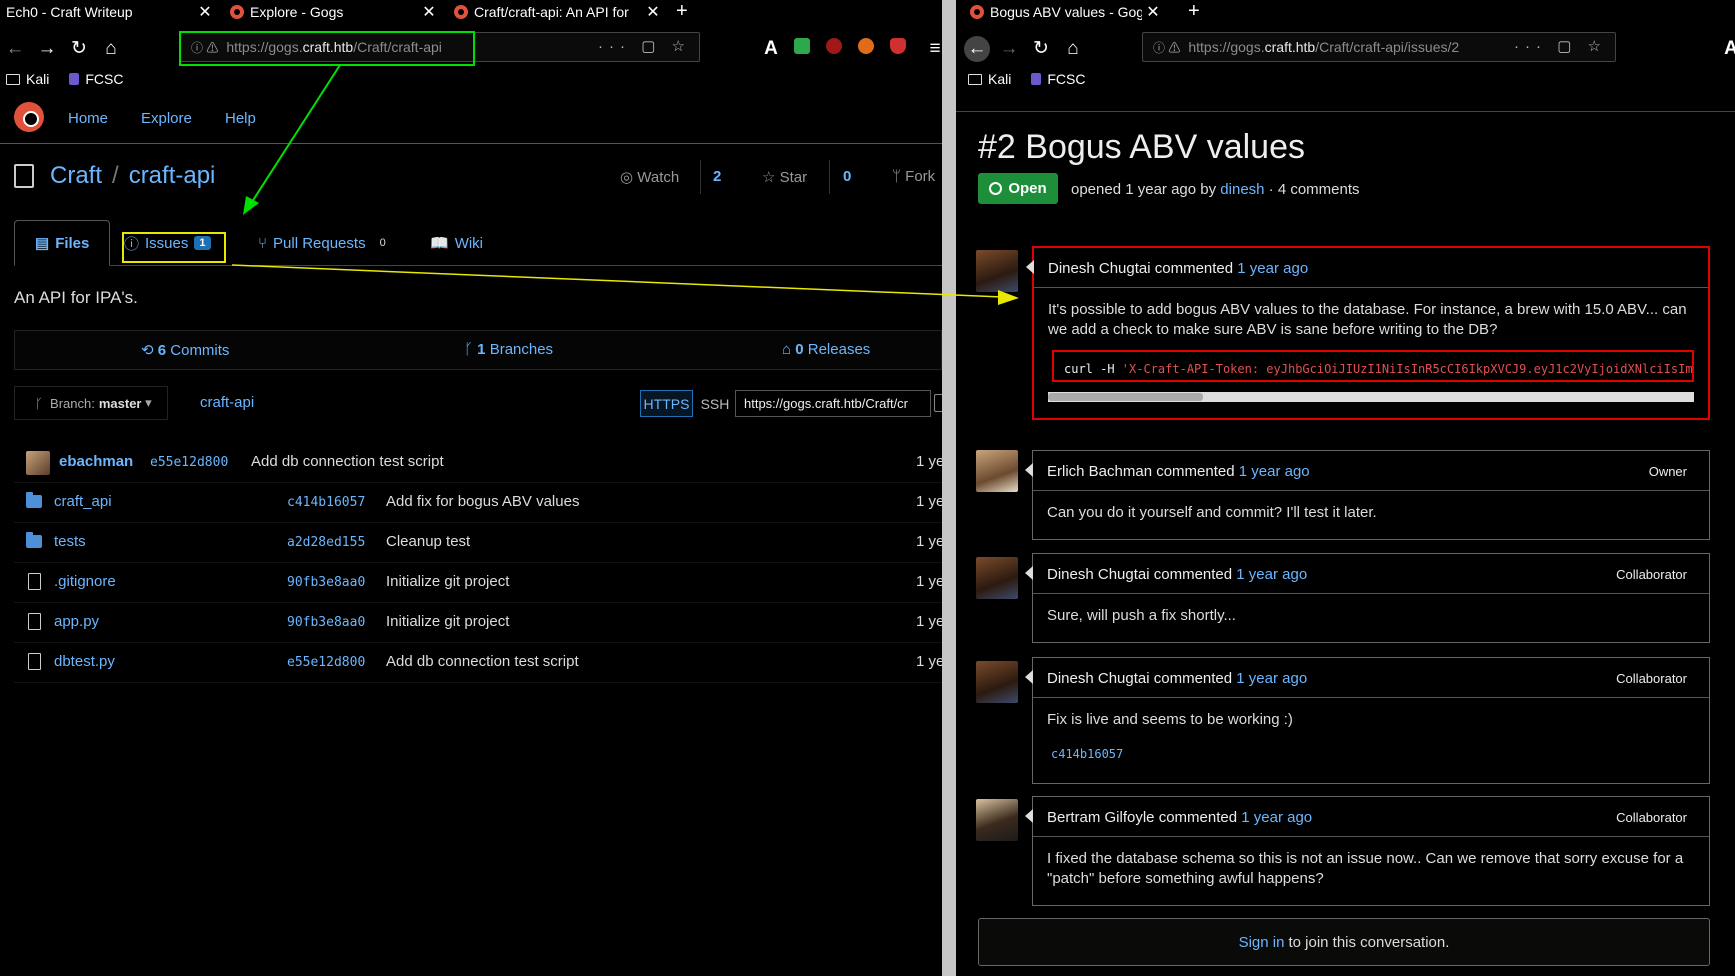 The height and width of the screenshot is (976, 1735). What do you see at coordinates (202, 243) in the screenshot?
I see `issues-count-badge: 1` at bounding box center [202, 243].